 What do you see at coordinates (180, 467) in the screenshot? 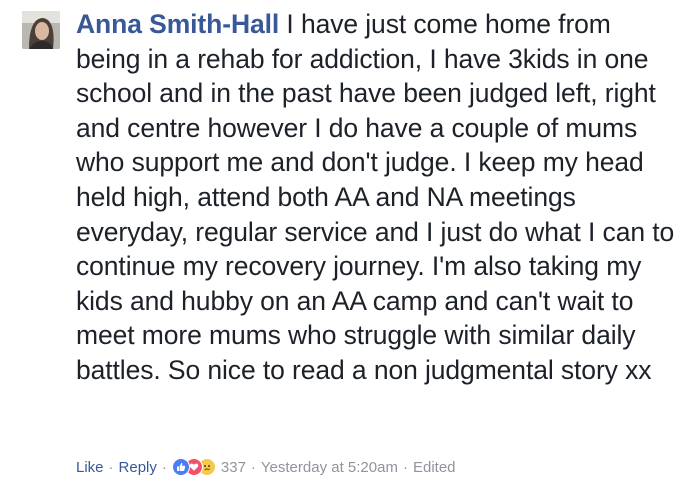
I see `like-icon` at bounding box center [180, 467].